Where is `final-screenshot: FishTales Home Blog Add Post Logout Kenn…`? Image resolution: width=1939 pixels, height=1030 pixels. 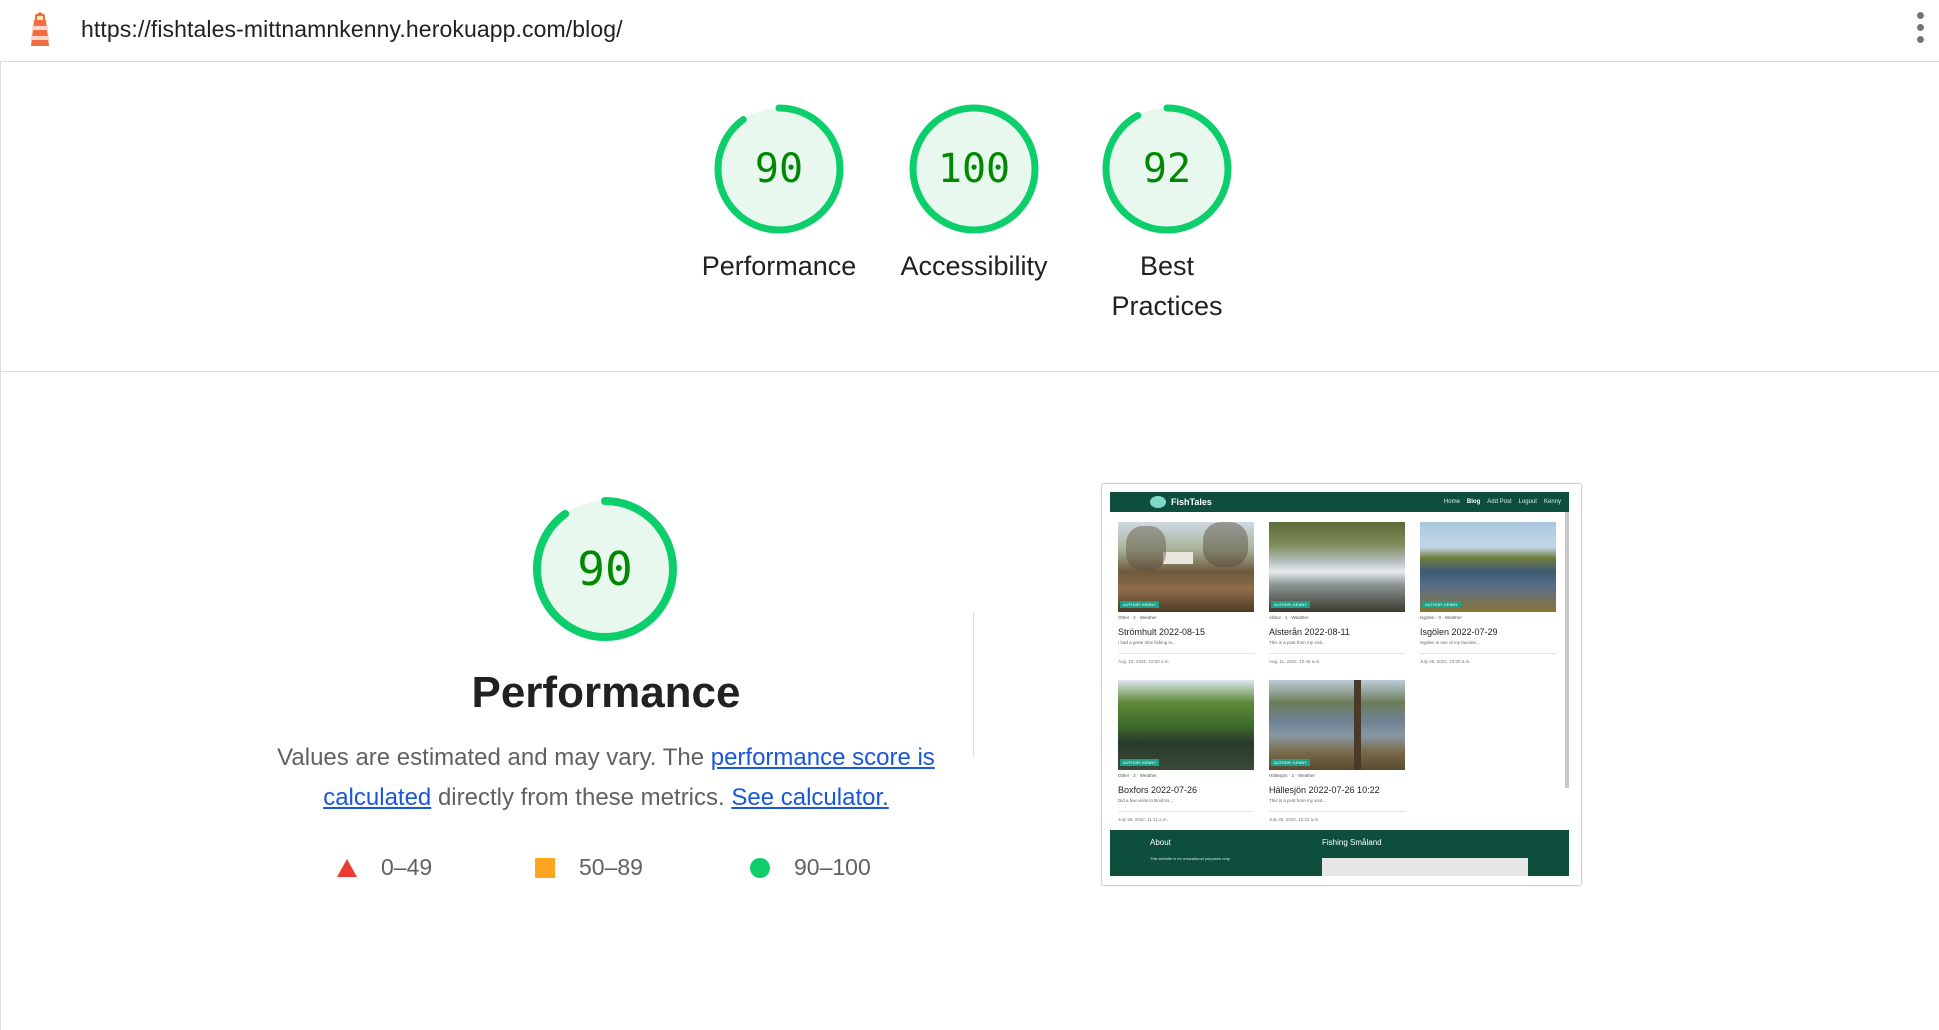
final-screenshot: FishTales Home Blog Add Post Logout Kenn… is located at coordinates (1341, 684).